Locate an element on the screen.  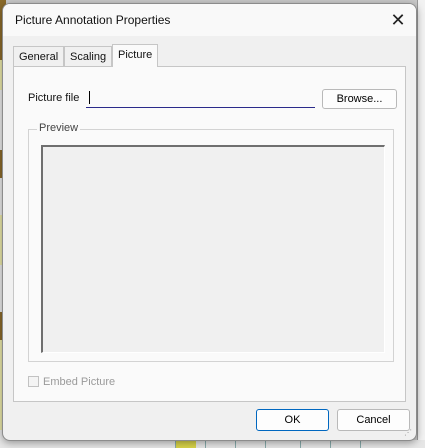
resize-grip-icon: ⋰ is located at coordinates (409, 433).